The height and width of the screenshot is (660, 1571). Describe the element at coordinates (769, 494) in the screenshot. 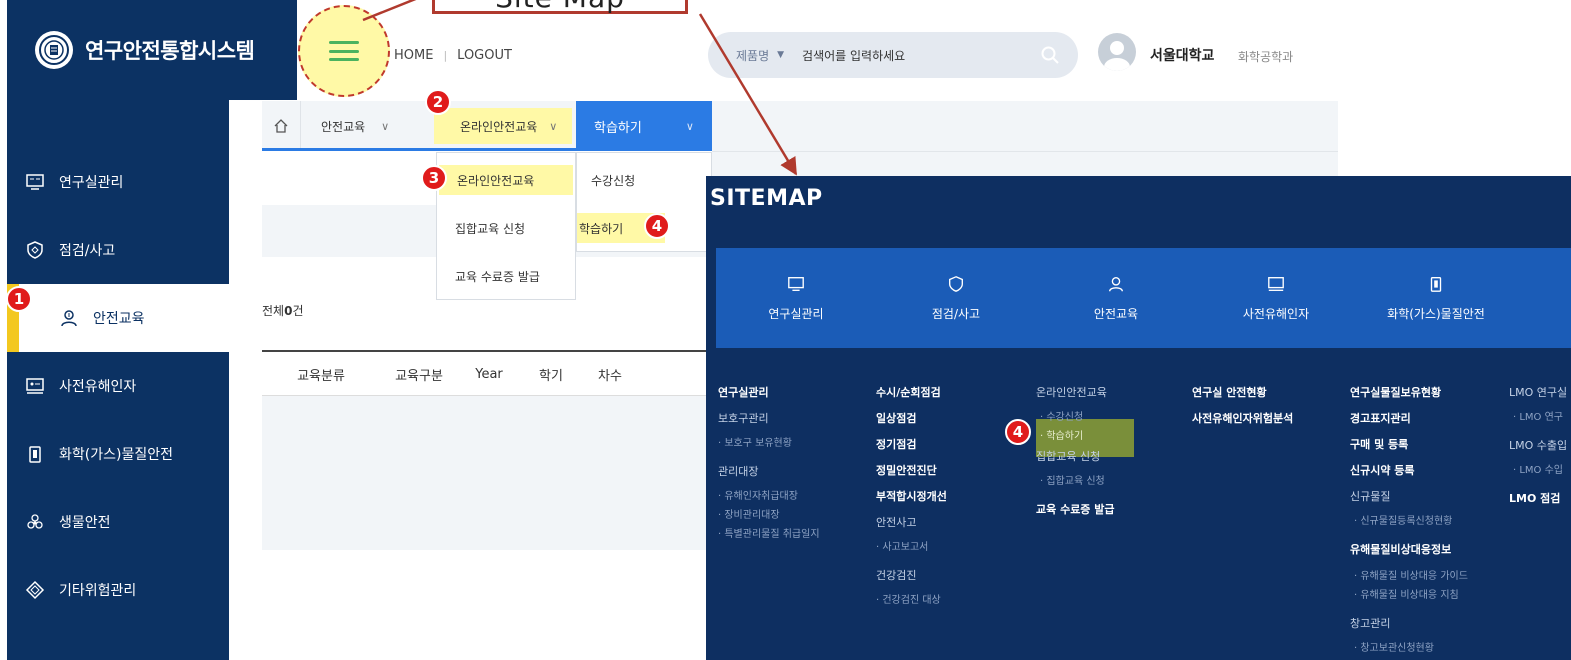

I see `sitemap-sublink: · 유해인자취급대장` at that location.